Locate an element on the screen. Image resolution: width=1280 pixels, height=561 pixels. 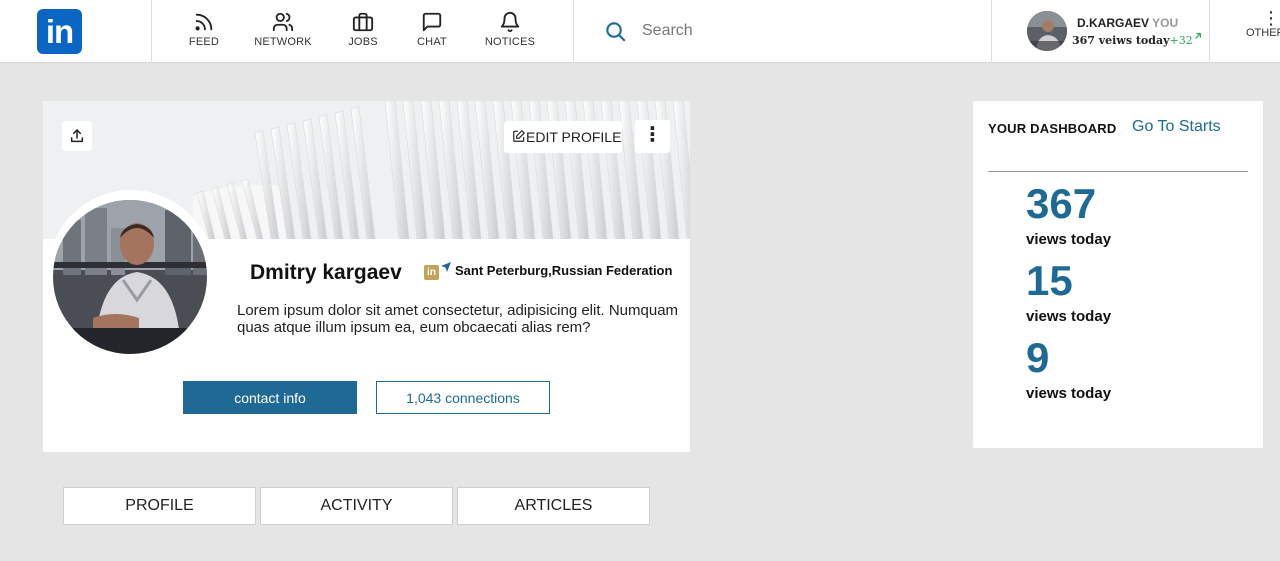
me-name: D.KARGAEV YOU is located at coordinates (1127, 23).